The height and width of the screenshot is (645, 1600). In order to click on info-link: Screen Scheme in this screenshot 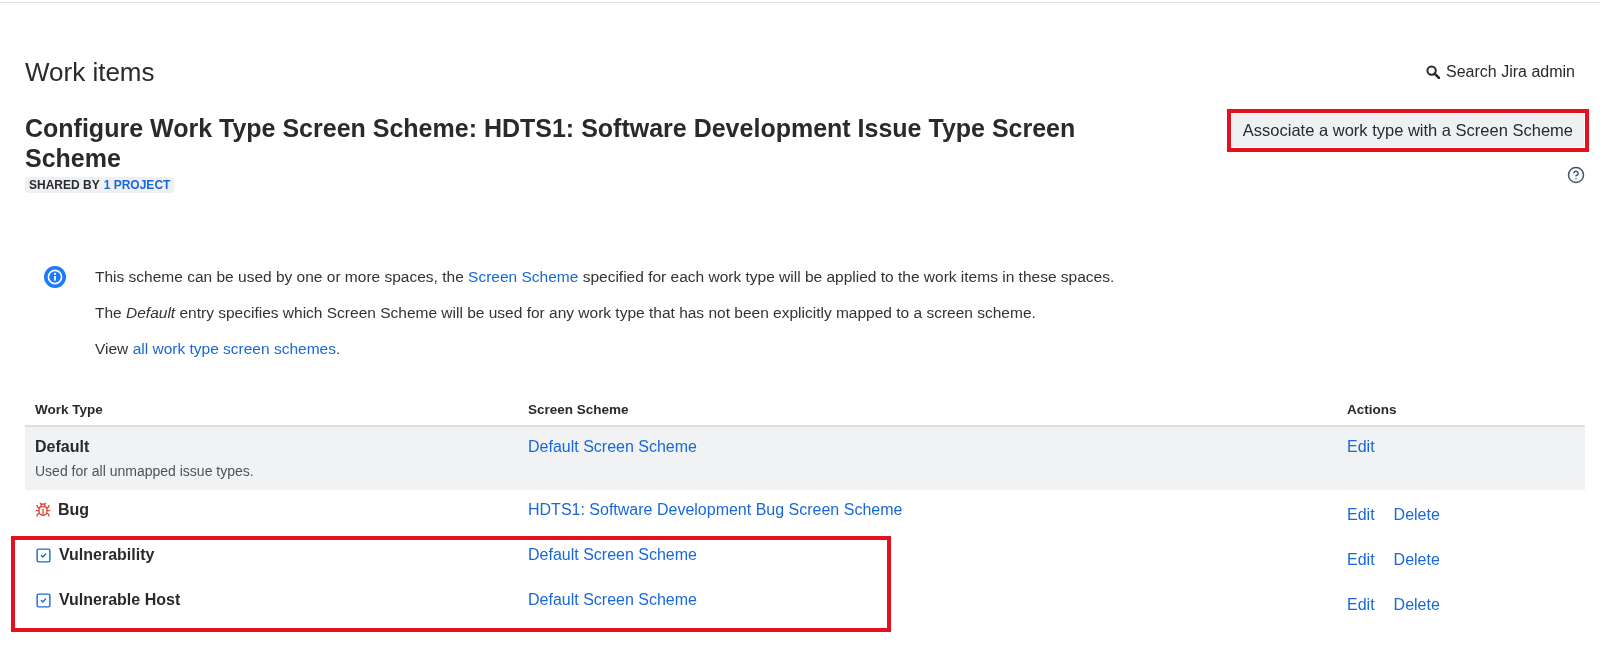, I will do `click(523, 276)`.